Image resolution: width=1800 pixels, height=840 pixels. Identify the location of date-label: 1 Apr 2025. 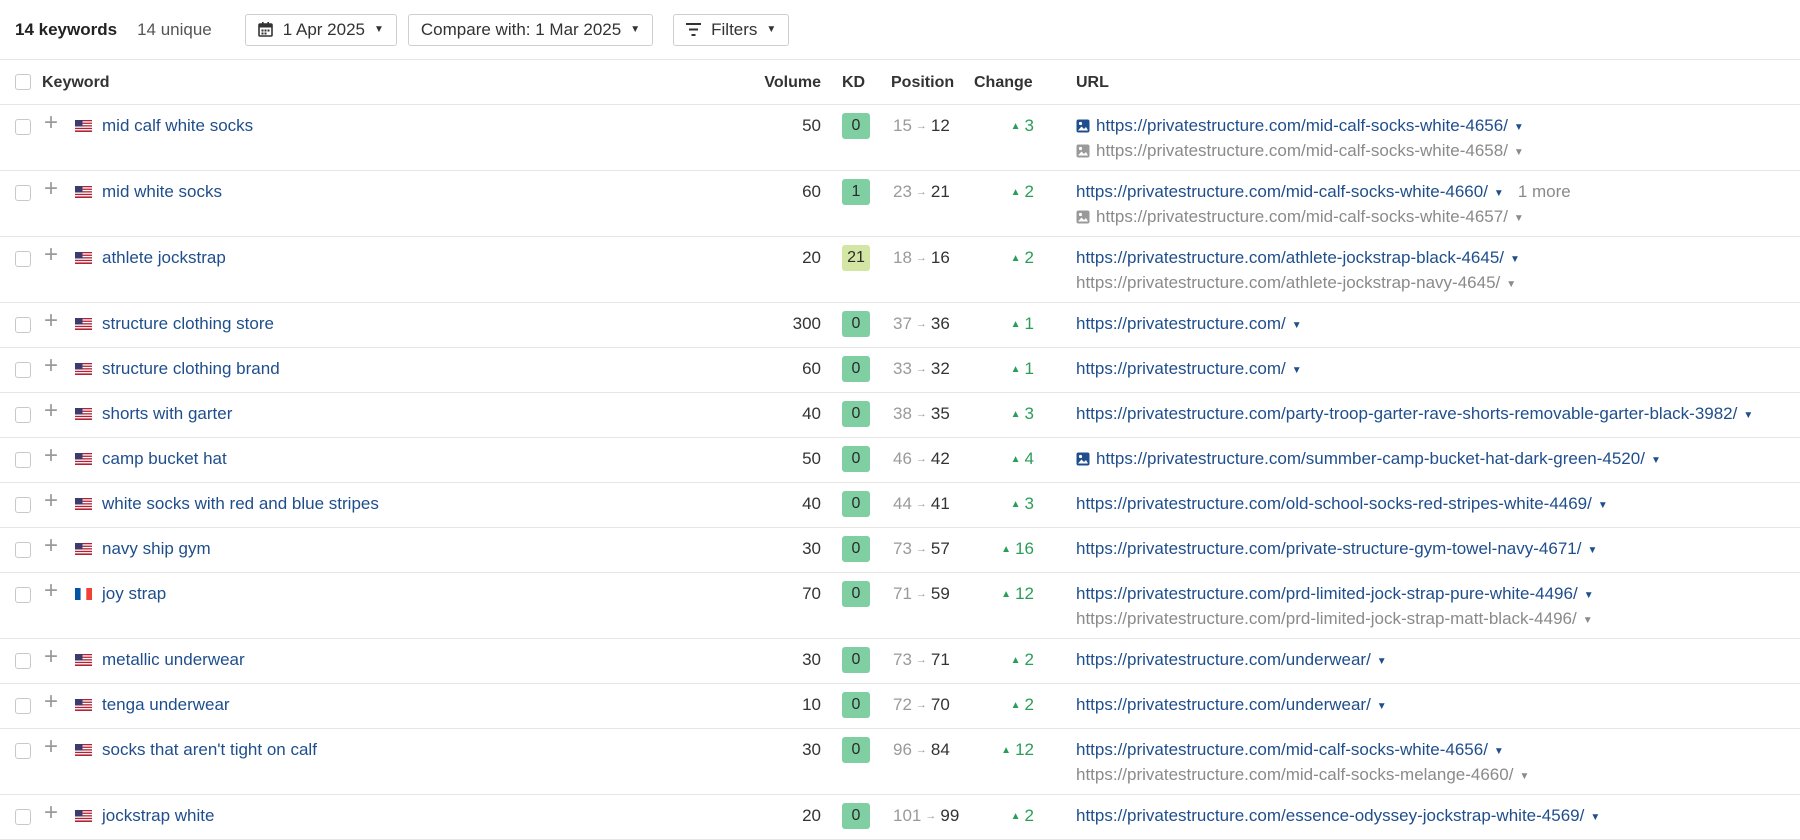
(323, 29).